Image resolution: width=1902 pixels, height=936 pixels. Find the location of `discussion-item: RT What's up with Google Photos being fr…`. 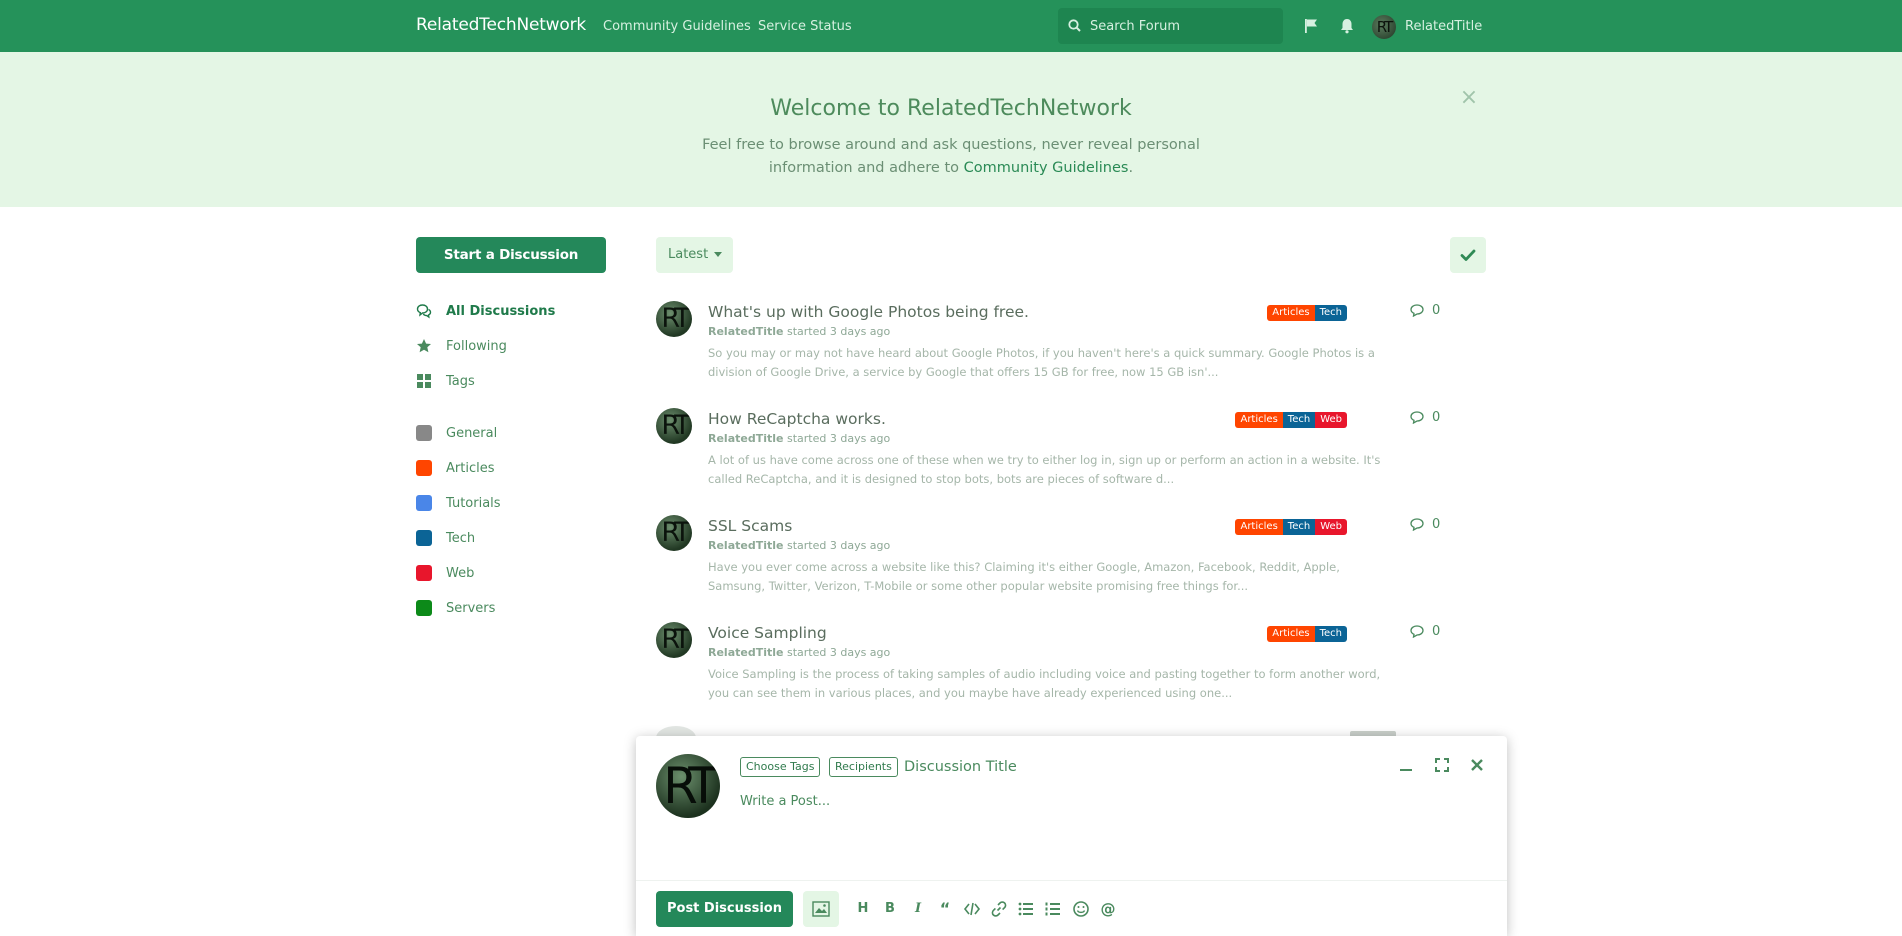

discussion-item: RT What's up with Google Photos being fr… is located at coordinates (1051, 351).